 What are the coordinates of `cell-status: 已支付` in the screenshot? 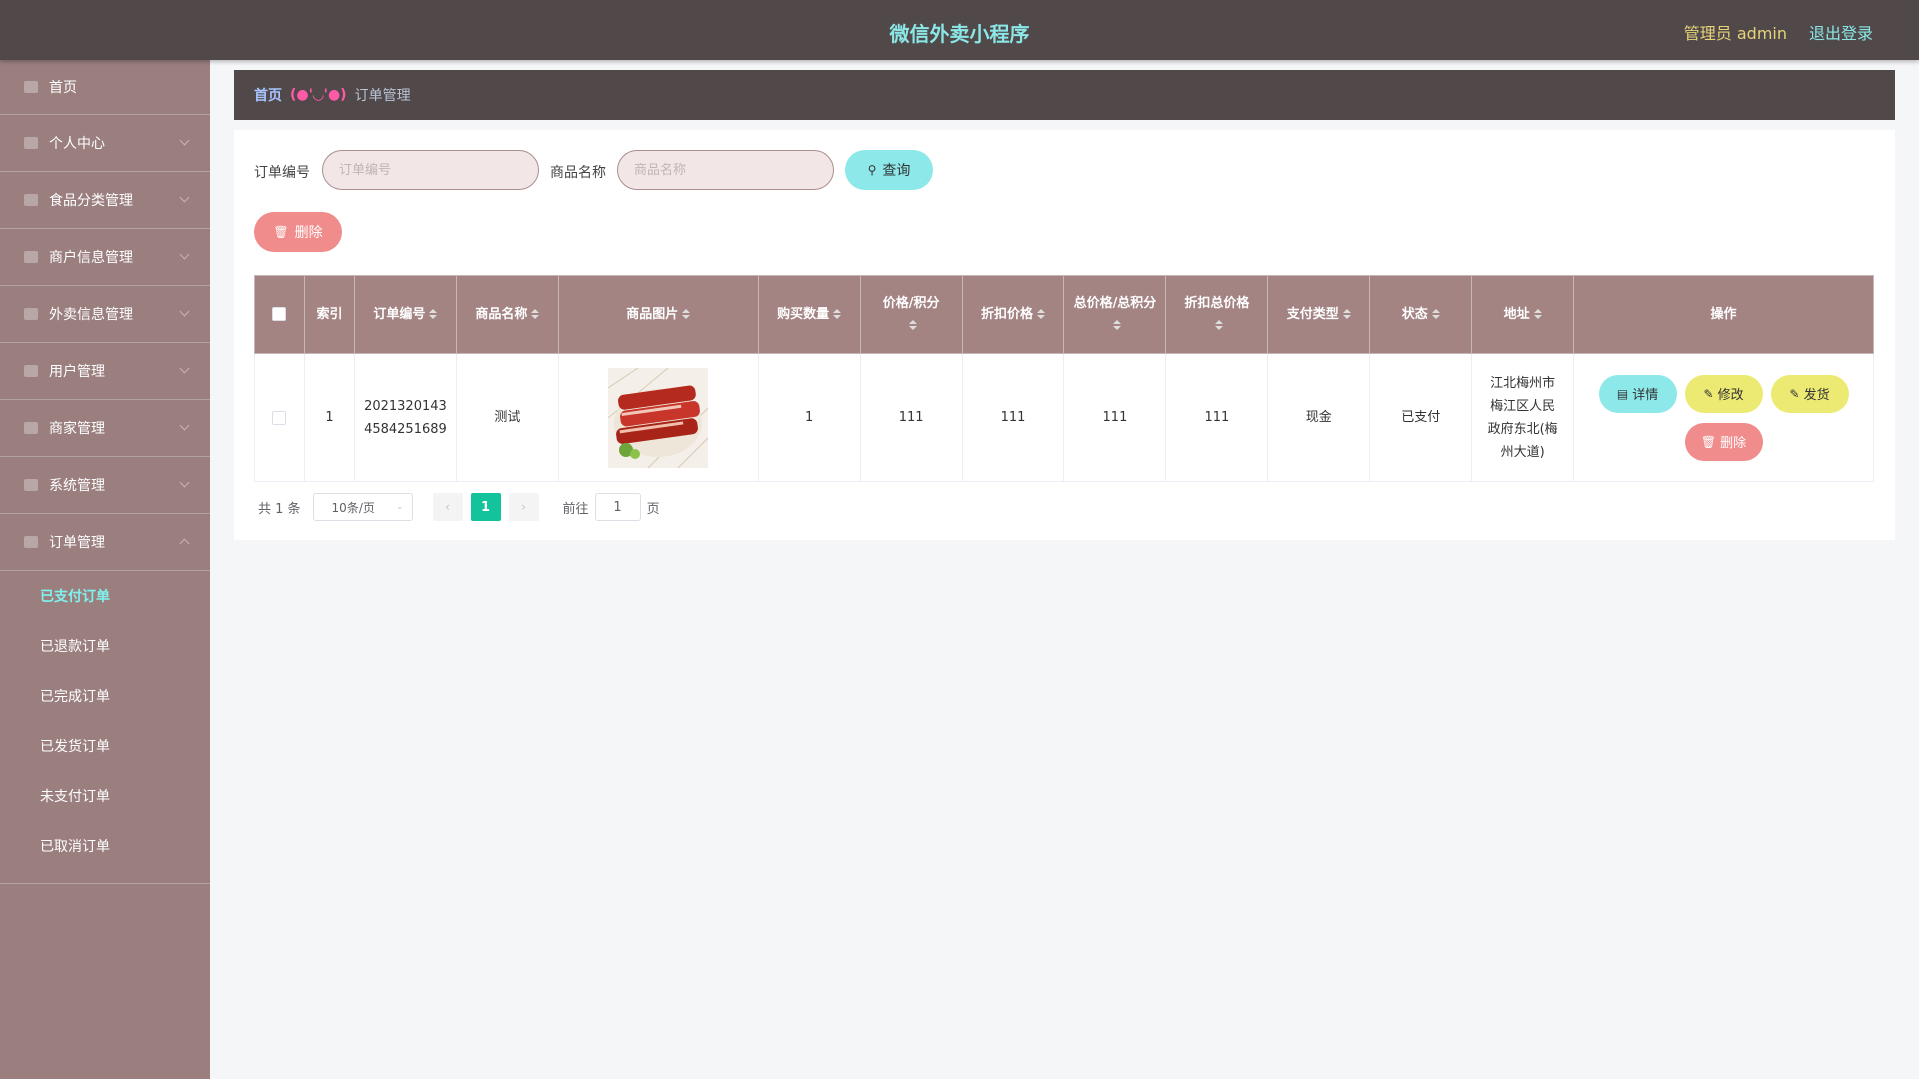 It's located at (1421, 417).